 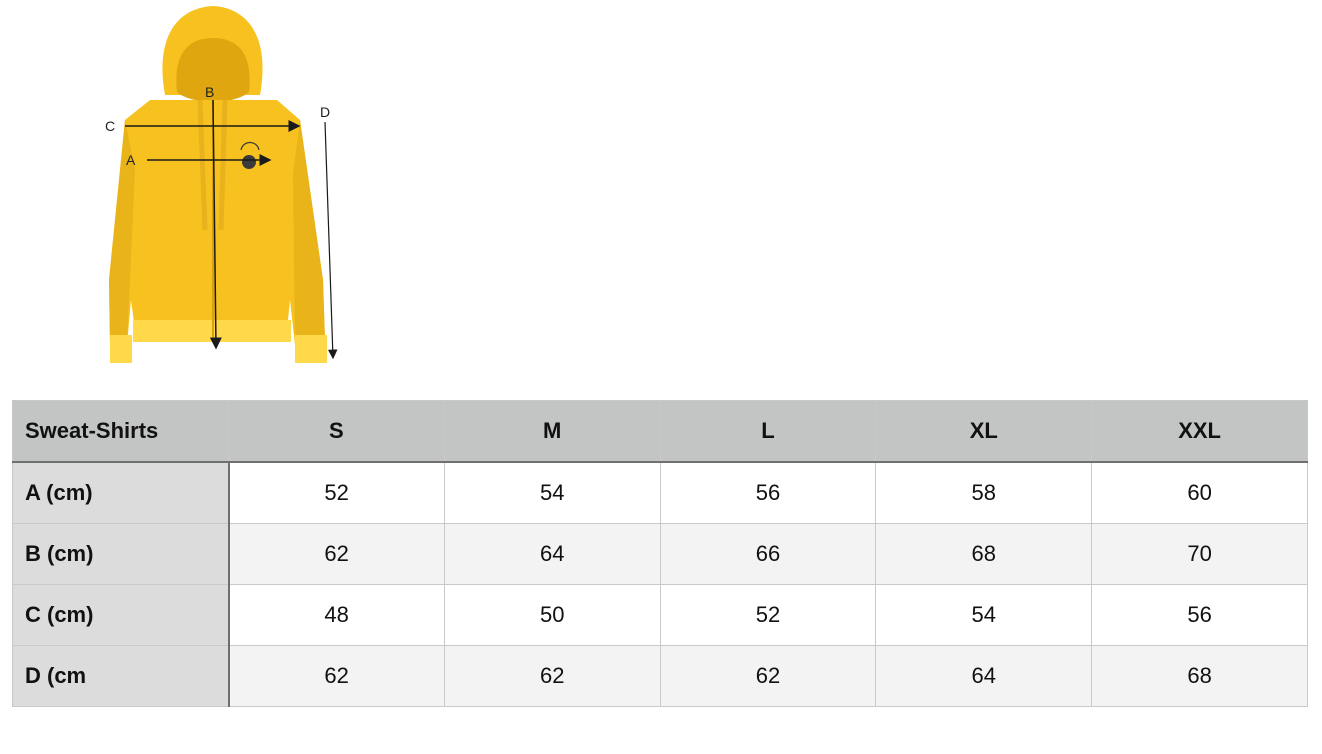 I want to click on row-label: A (cm), so click(x=121, y=492).